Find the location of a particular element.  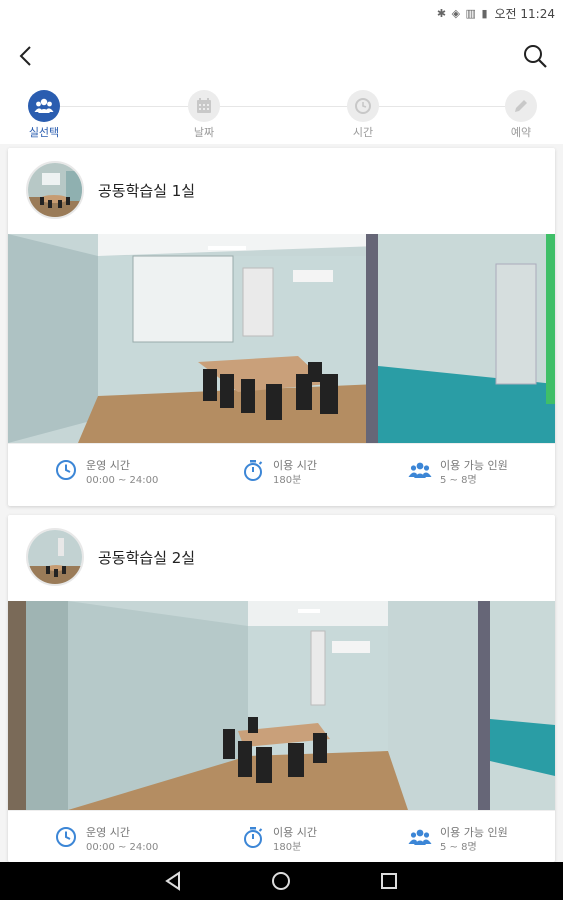

nav-recents-icon is located at coordinates (389, 881).